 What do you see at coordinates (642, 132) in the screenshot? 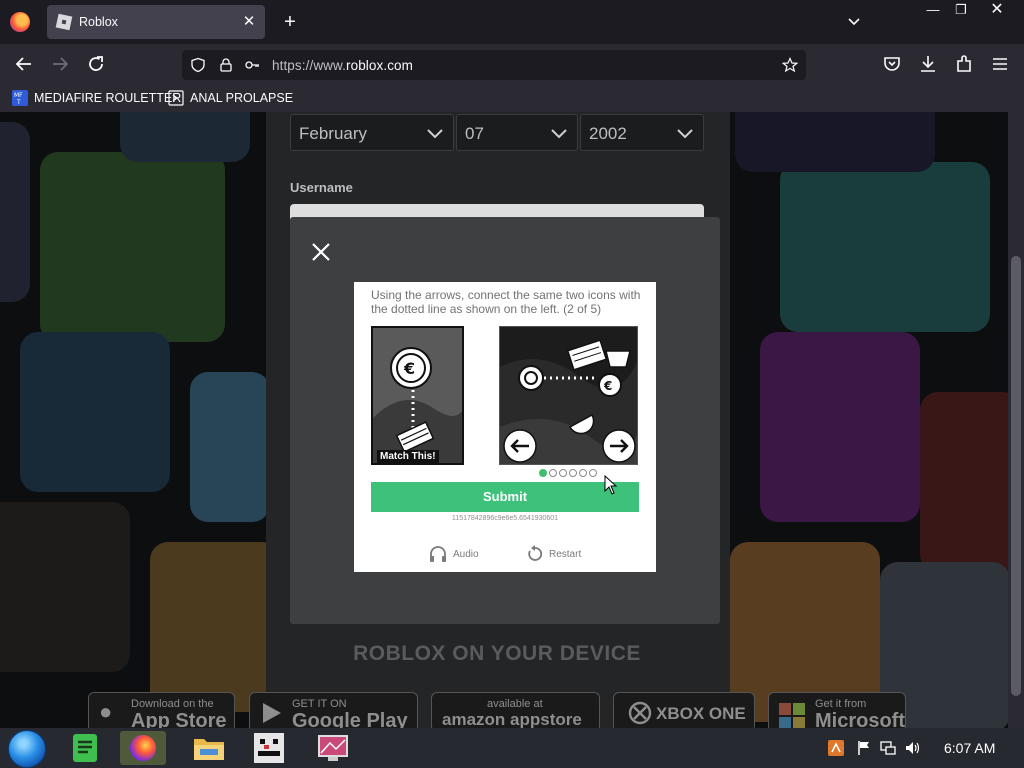
I see `birth-year-select: 2002` at bounding box center [642, 132].